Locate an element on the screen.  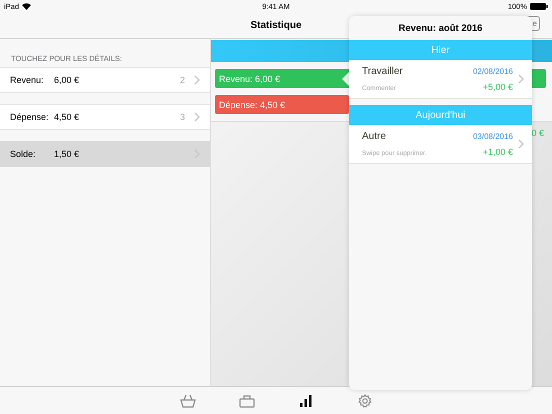
nav-title: Statistique is located at coordinates (276, 25).